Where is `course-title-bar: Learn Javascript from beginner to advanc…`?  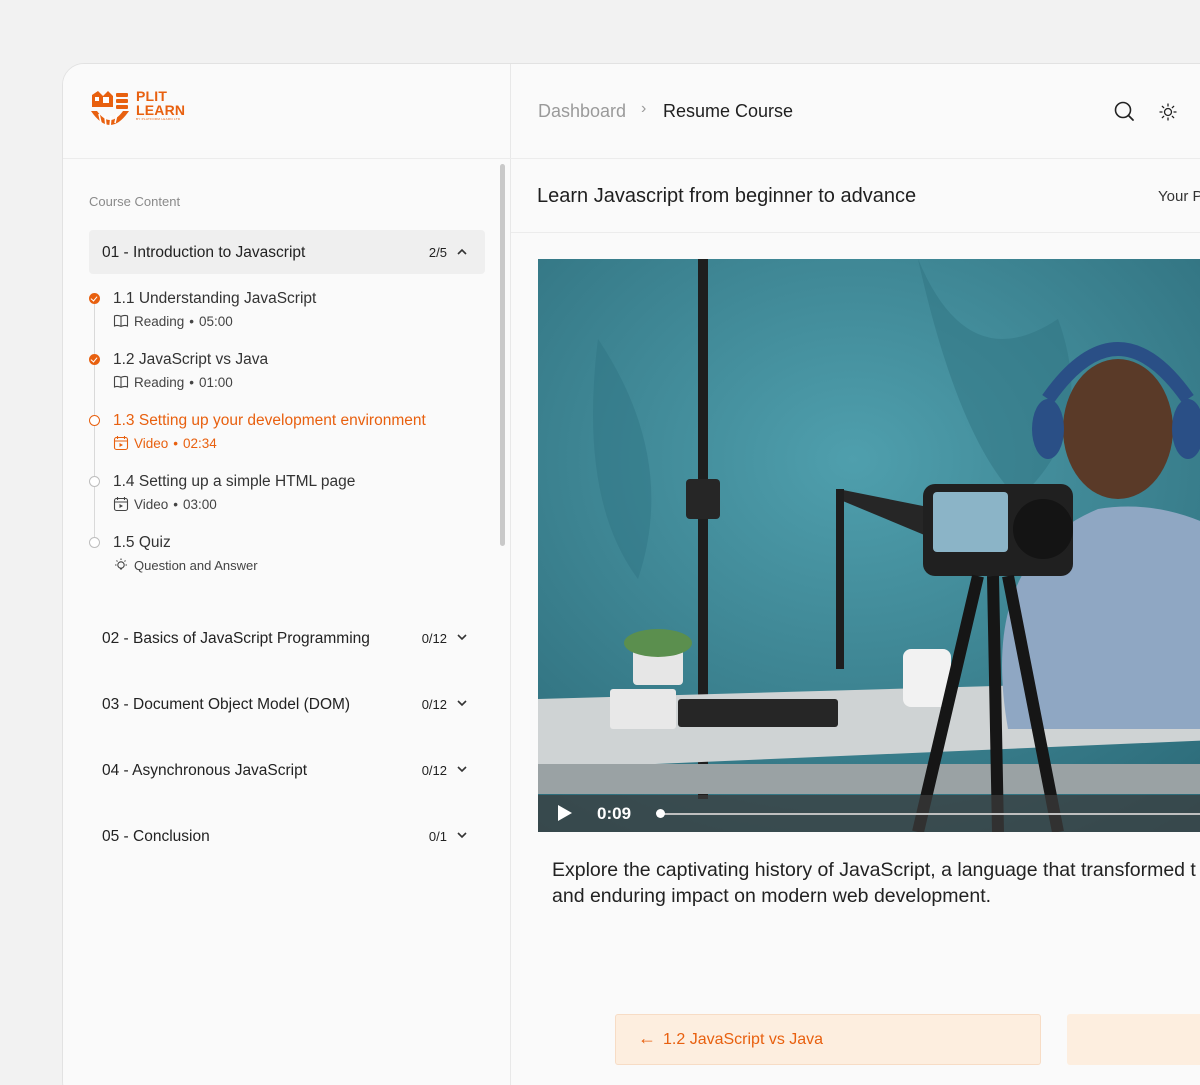
course-title-bar: Learn Javascript from beginner to advanc… is located at coordinates (855, 196).